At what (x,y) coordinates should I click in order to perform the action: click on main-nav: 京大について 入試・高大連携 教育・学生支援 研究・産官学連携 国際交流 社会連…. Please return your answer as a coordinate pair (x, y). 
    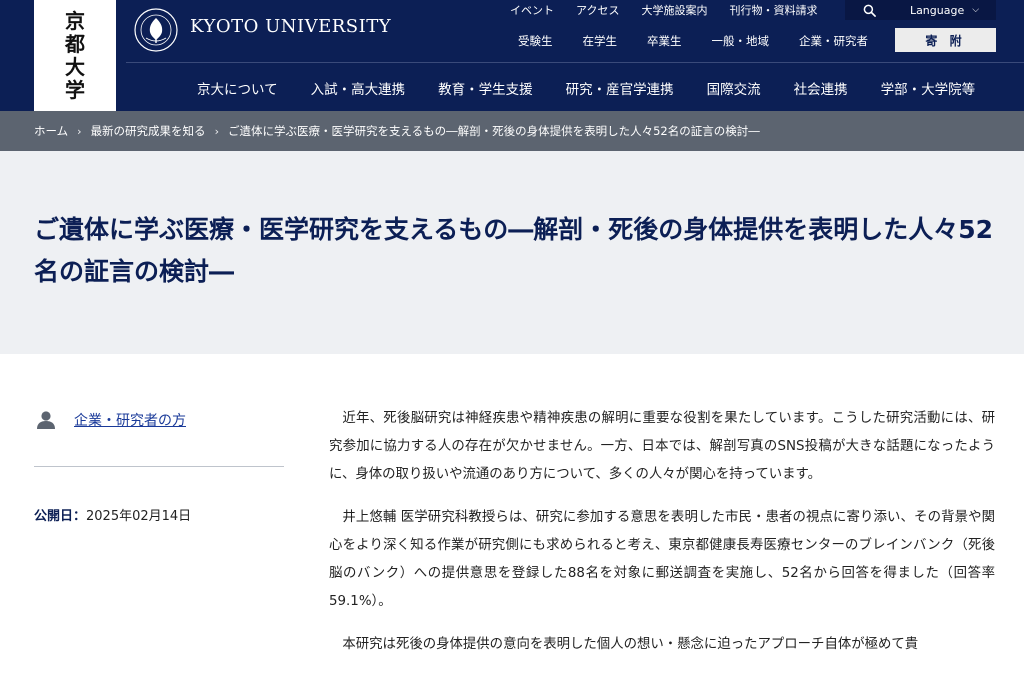
    Looking at the image, I should click on (586, 88).